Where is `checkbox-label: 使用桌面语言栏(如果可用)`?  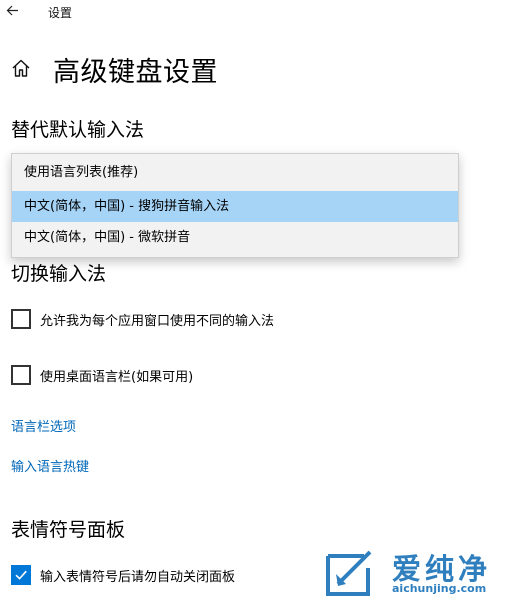 checkbox-label: 使用桌面语言栏(如果可用) is located at coordinates (117, 377).